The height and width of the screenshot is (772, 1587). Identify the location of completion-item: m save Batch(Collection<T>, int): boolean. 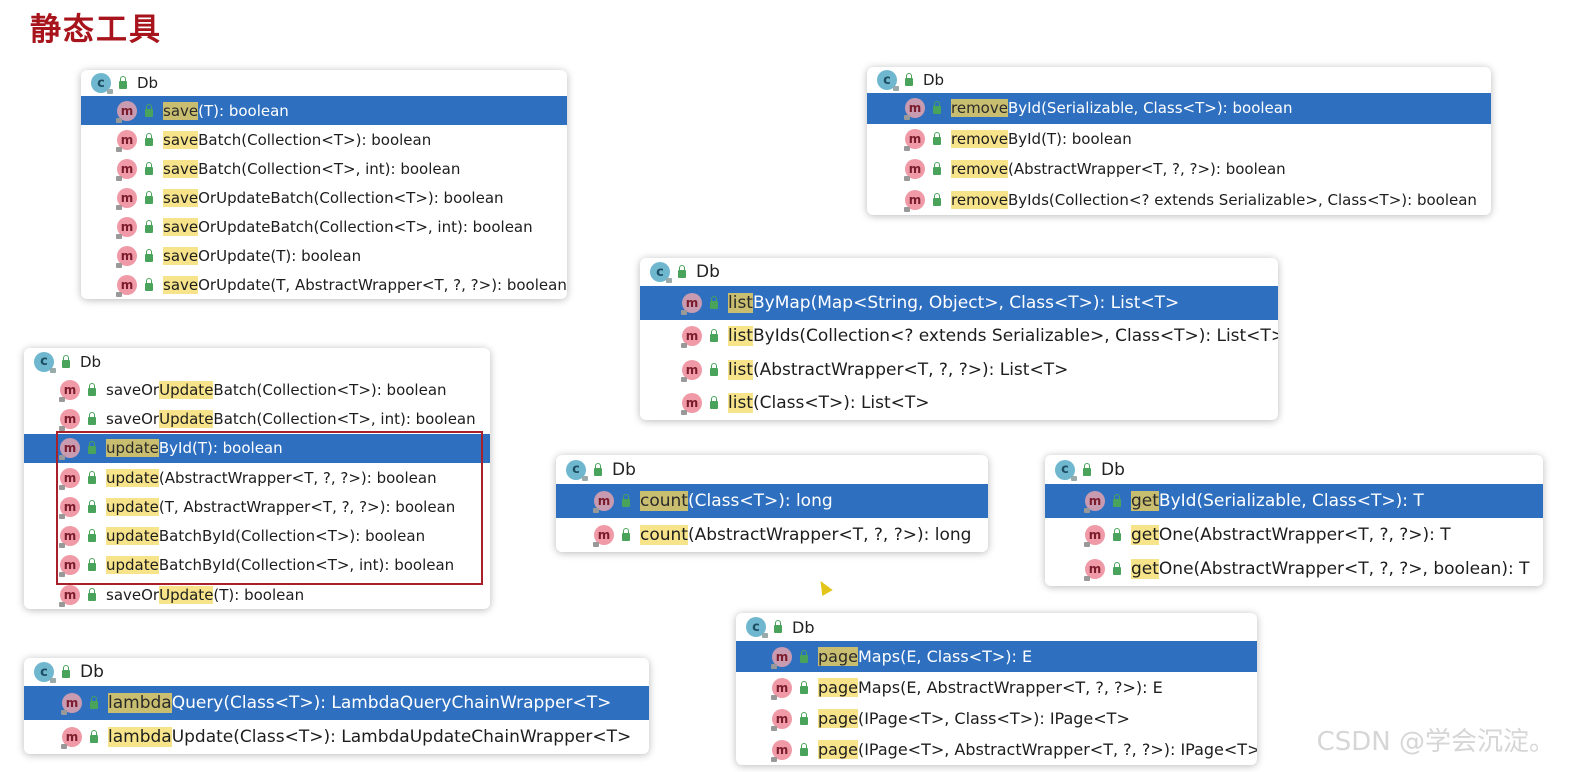
(324, 168).